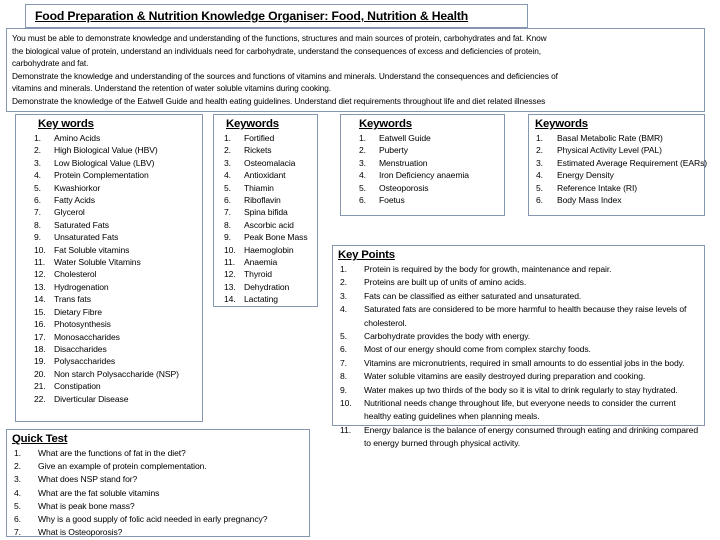 The height and width of the screenshot is (540, 720). What do you see at coordinates (106, 150) in the screenshot?
I see `list-text: High Biological Value (HBV)` at bounding box center [106, 150].